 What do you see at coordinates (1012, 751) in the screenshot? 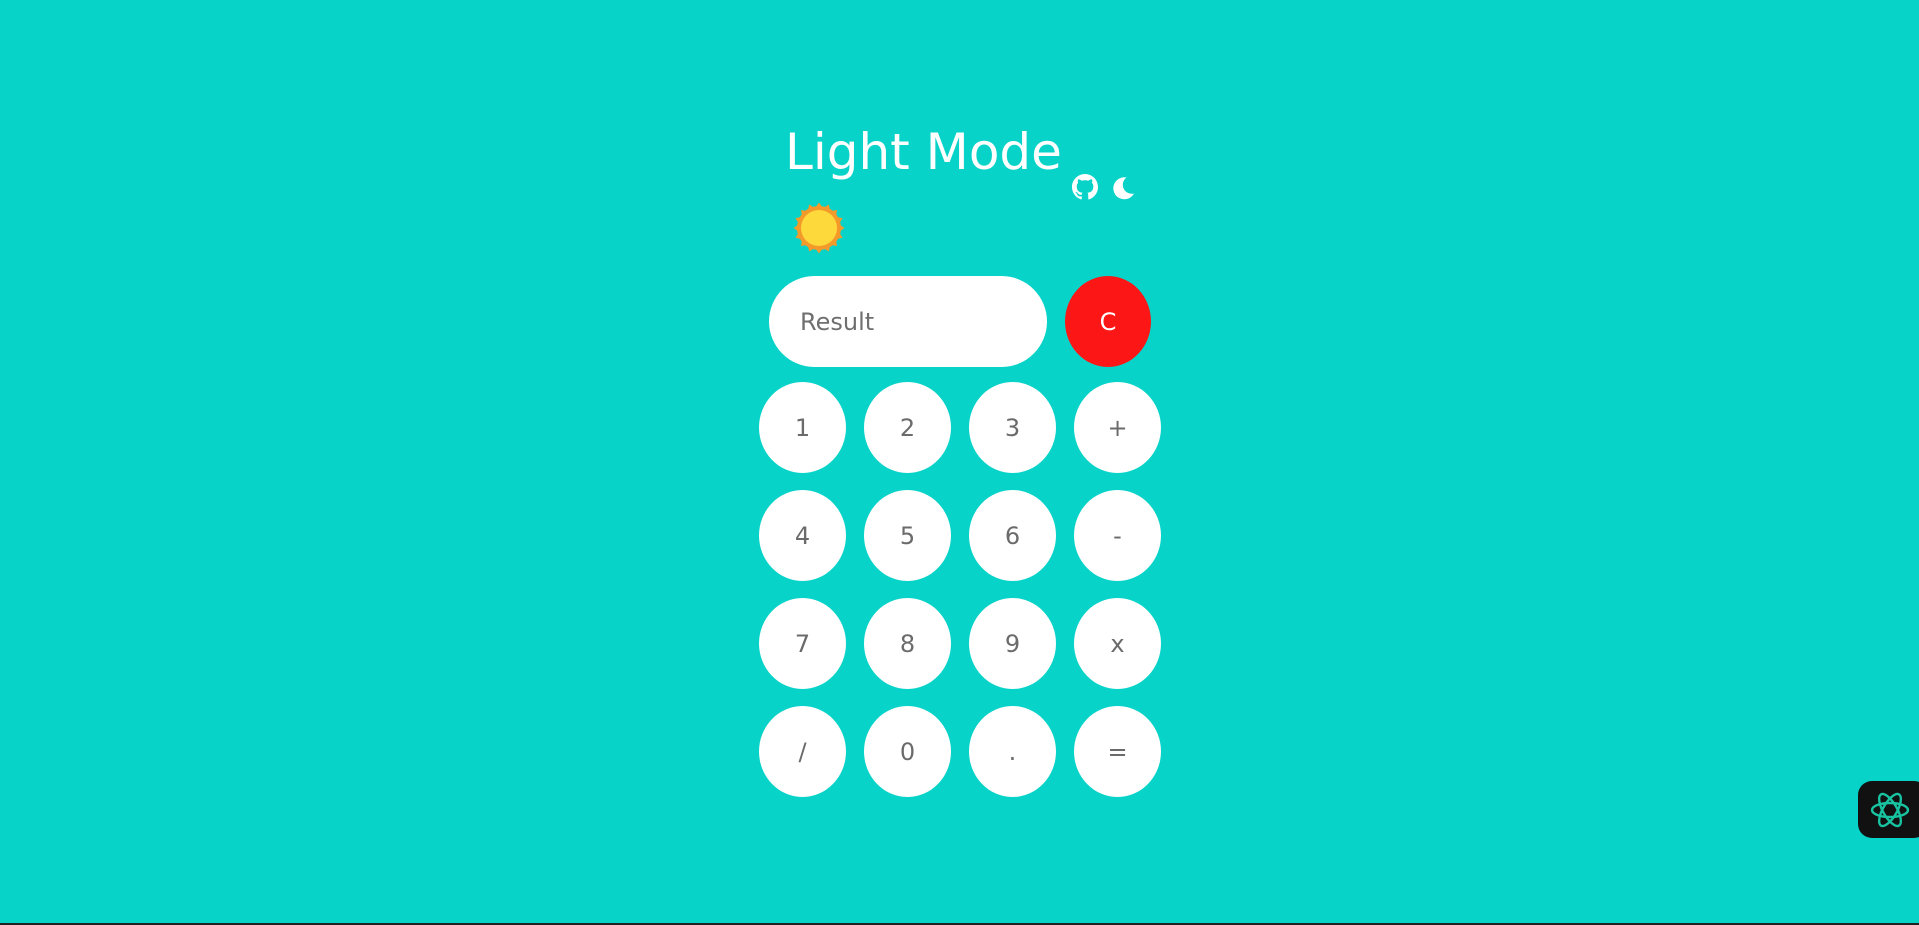
I see `key-decimal: .` at bounding box center [1012, 751].